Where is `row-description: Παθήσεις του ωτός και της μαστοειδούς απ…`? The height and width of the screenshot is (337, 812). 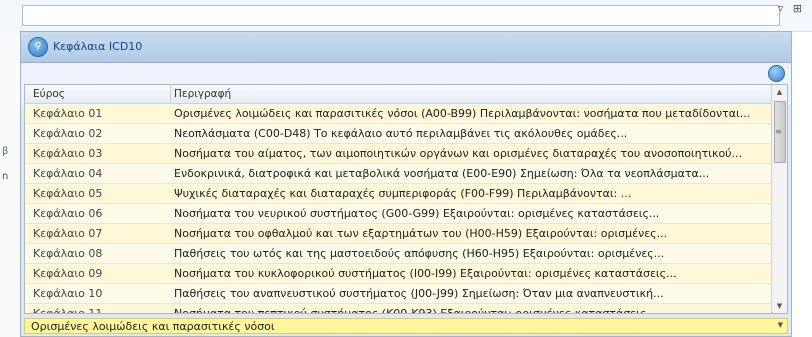
row-description: Παθήσεις του ωτός και της μαστοειδούς απ… is located at coordinates (419, 253).